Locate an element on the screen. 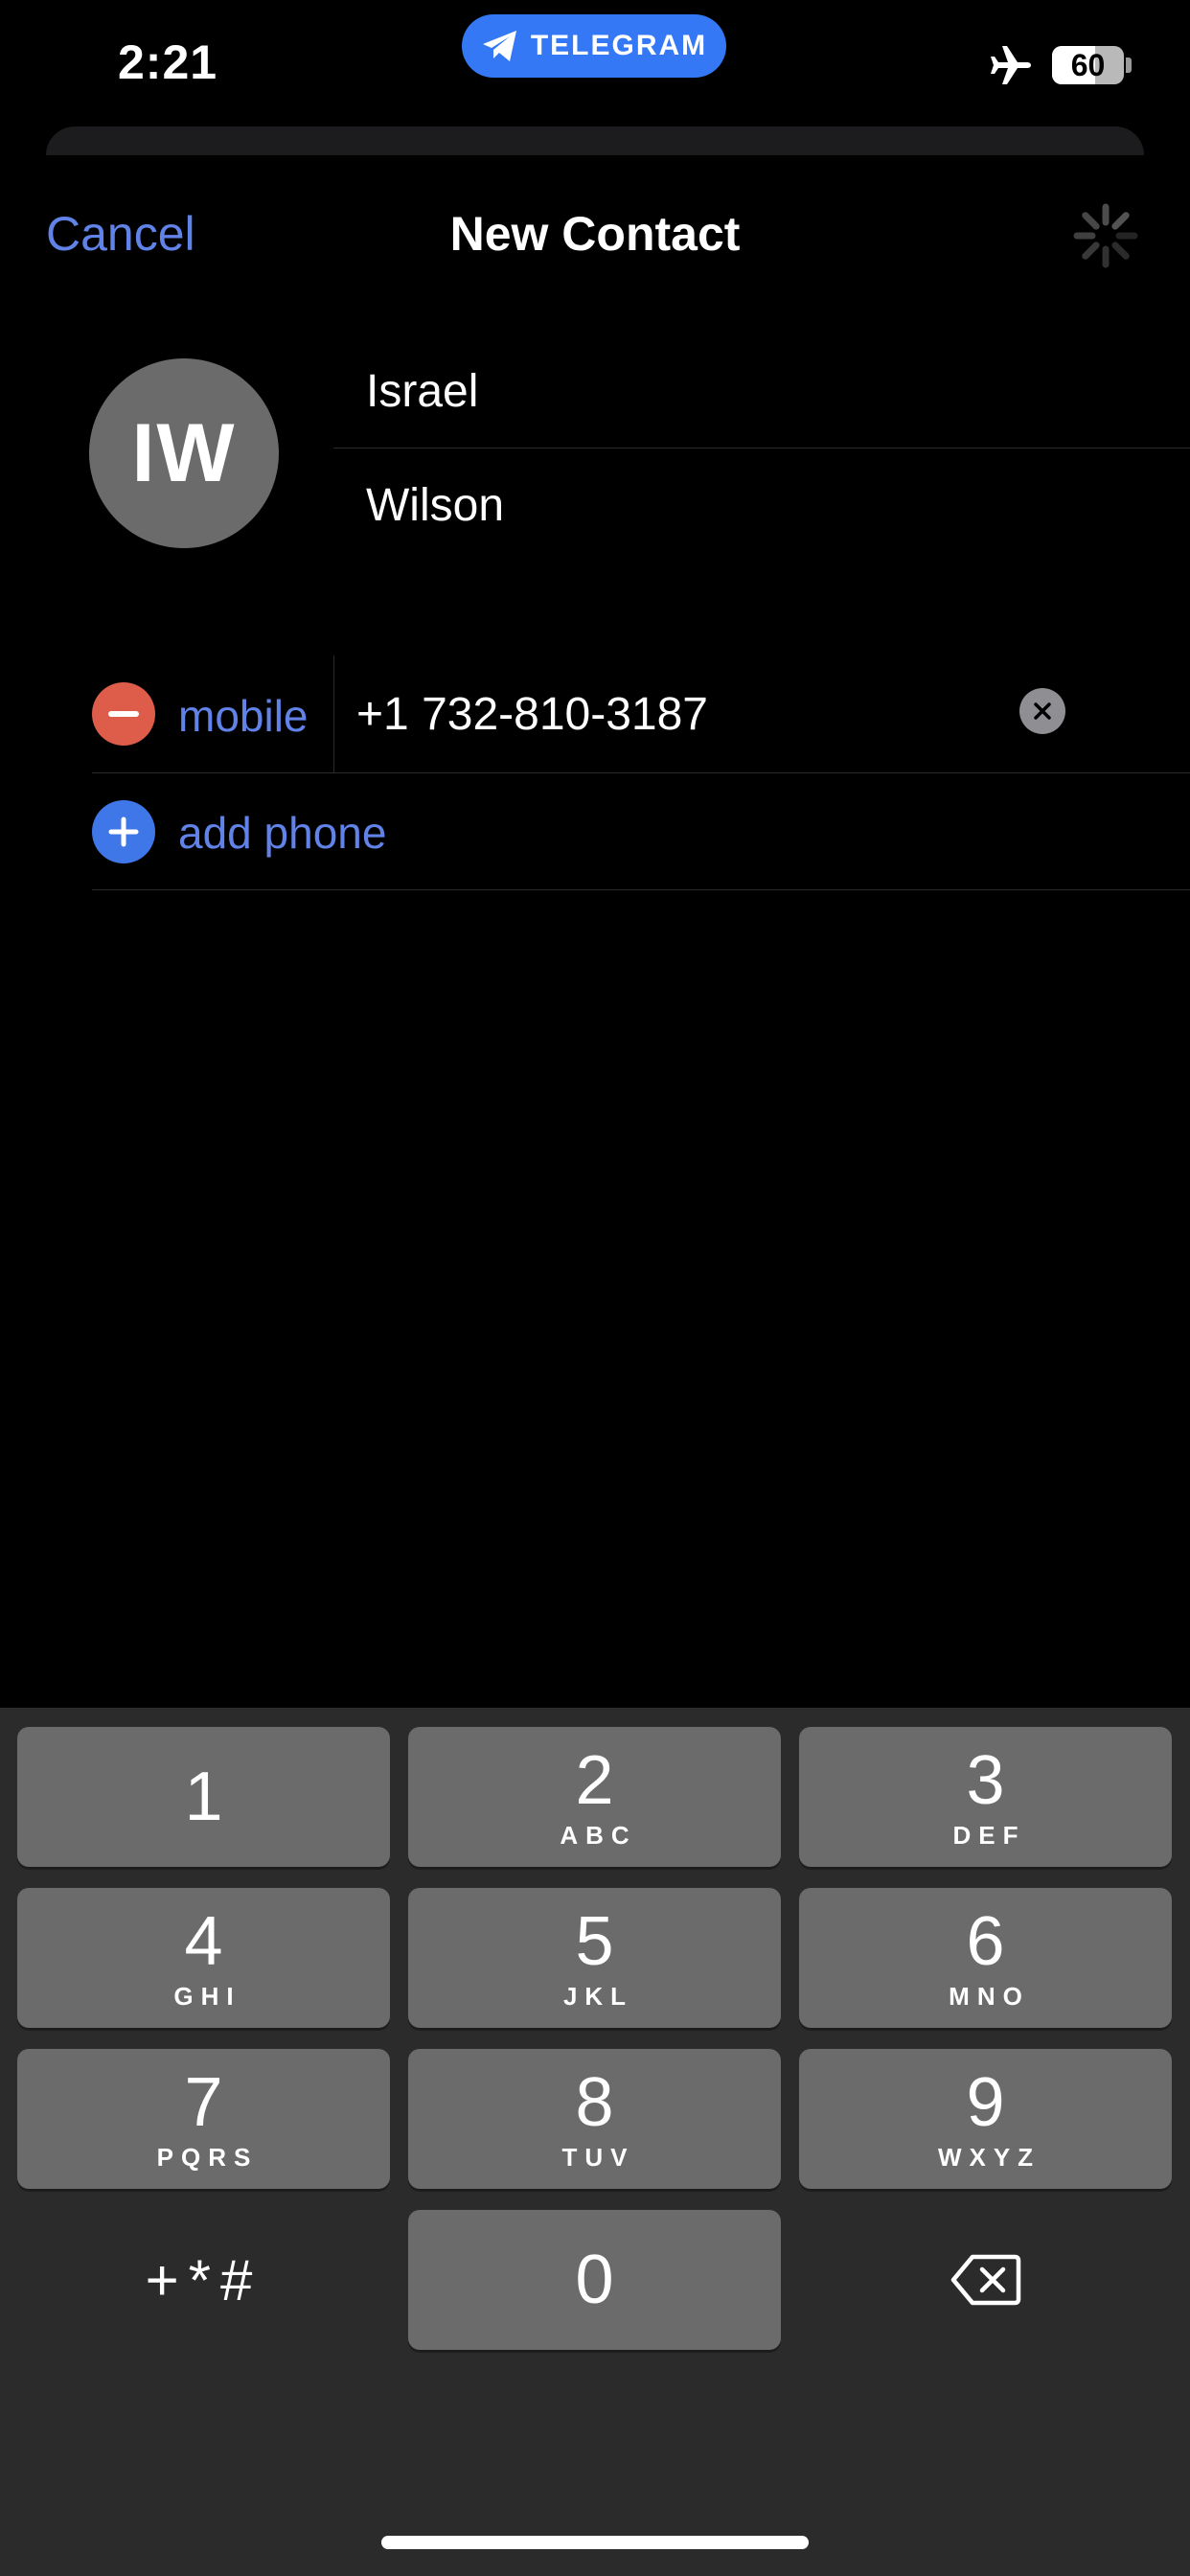 This screenshot has width=1190, height=2576. key-digit: 2 is located at coordinates (594, 1780).